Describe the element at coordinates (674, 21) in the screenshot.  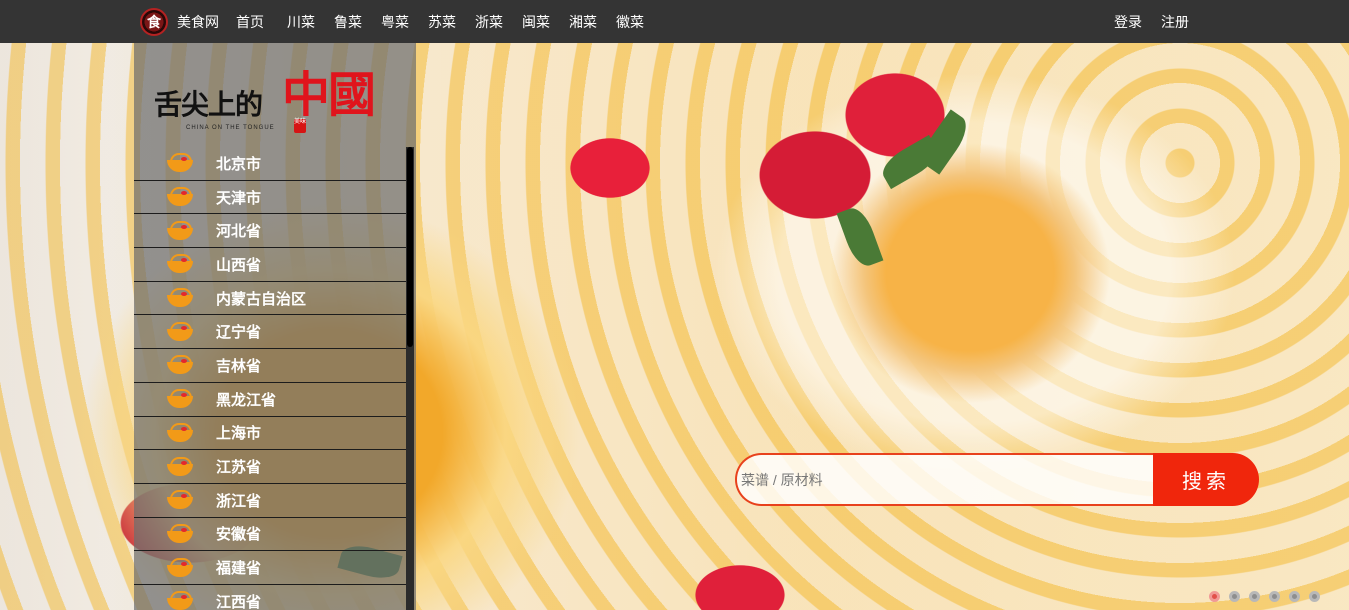
I see `top-navigation-bar: 食 美食网 首页 川菜 鲁菜 粤菜 苏菜 浙菜 闽菜 湘菜 徽菜 登录 注册` at that location.